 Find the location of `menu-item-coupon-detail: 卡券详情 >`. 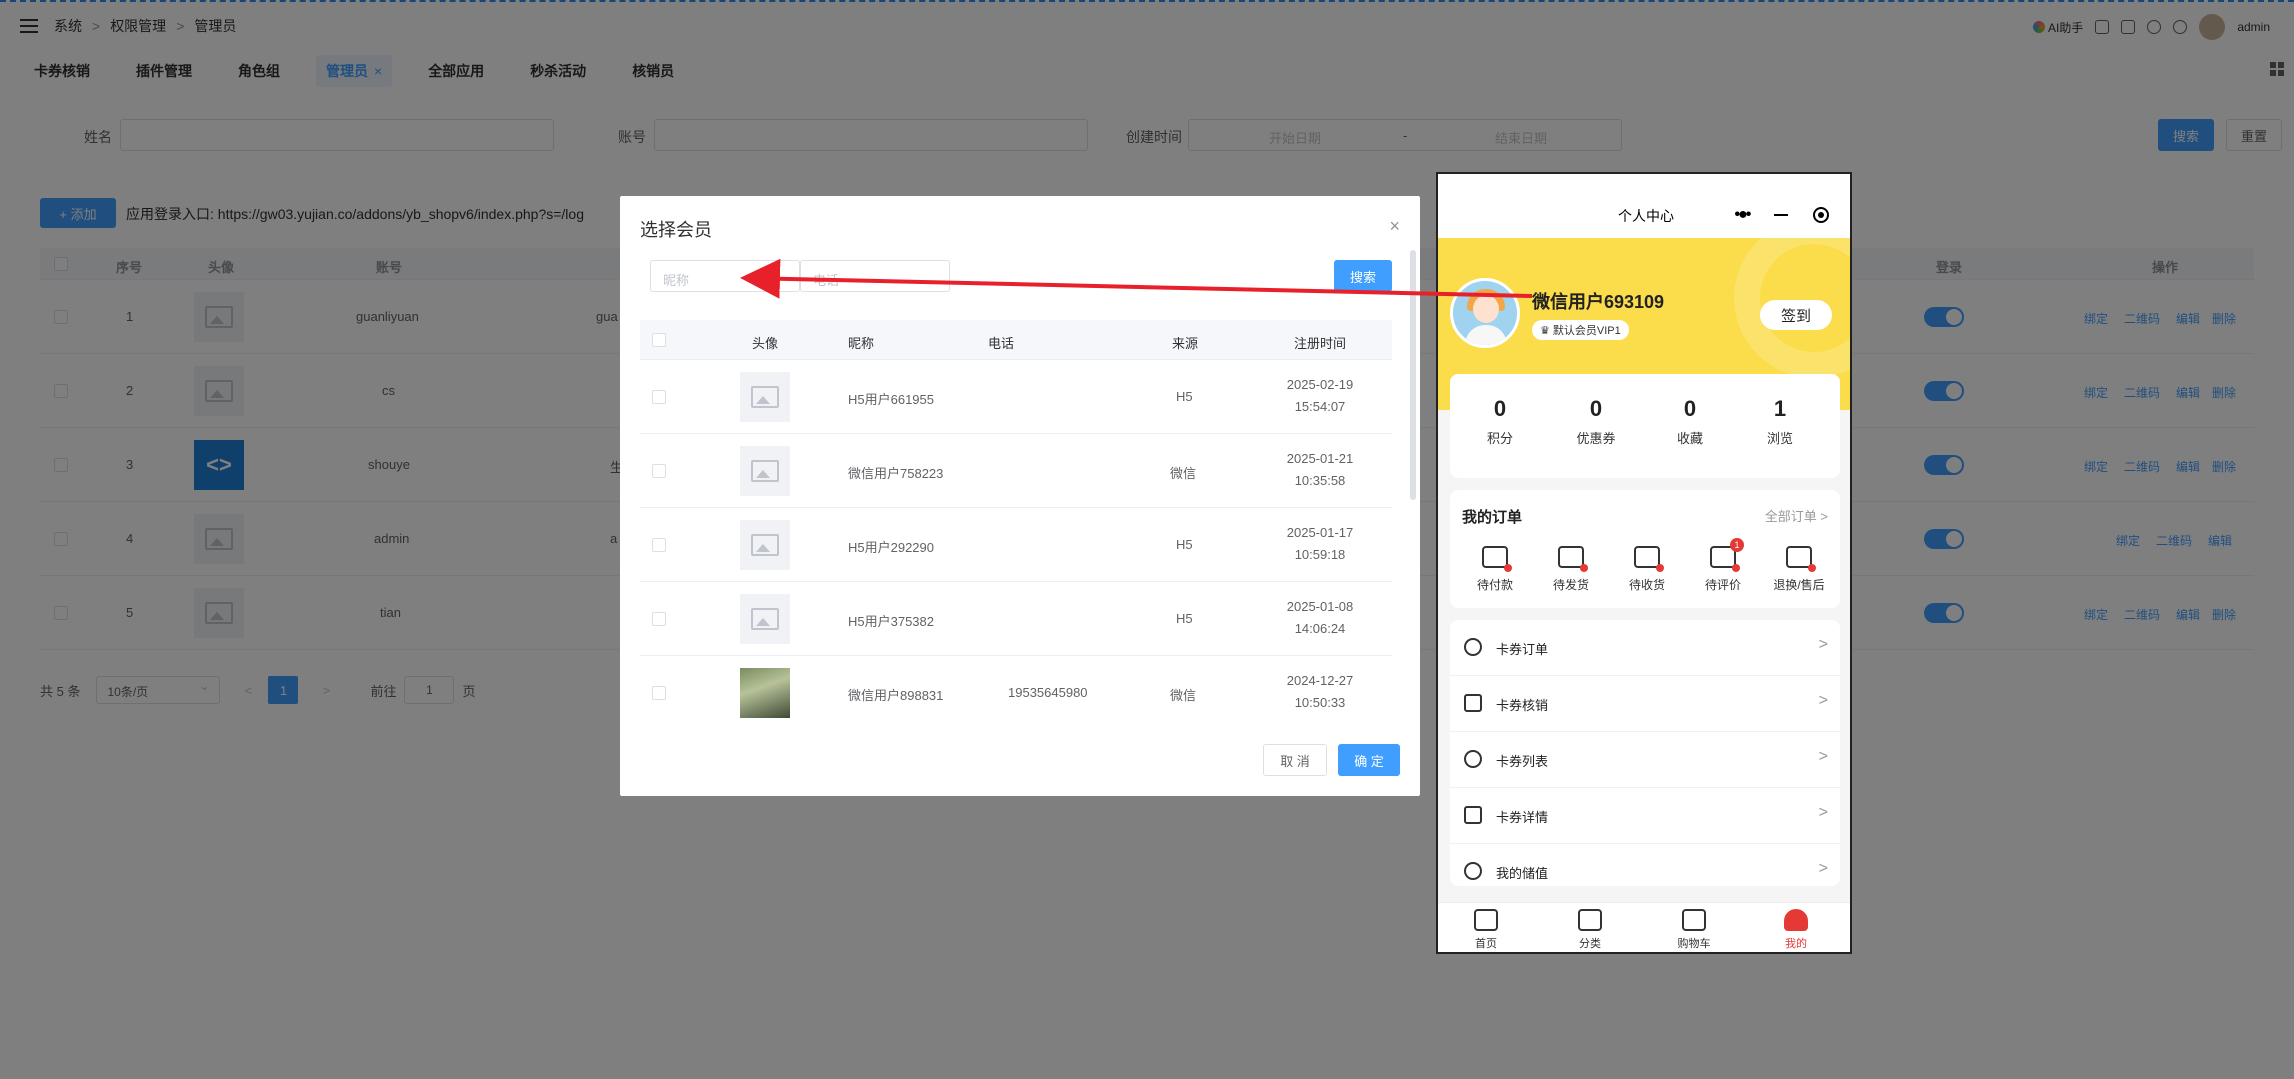

menu-item-coupon-detail: 卡券详情 > is located at coordinates (1645, 816).